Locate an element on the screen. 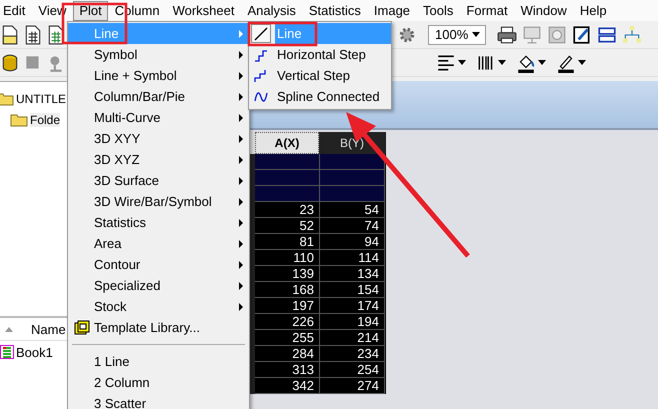 The height and width of the screenshot is (409, 658). table-cell: 313 is located at coordinates (287, 370).